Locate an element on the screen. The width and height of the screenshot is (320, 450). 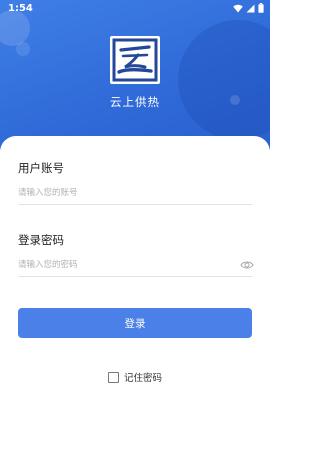
password-underline is located at coordinates (135, 276).